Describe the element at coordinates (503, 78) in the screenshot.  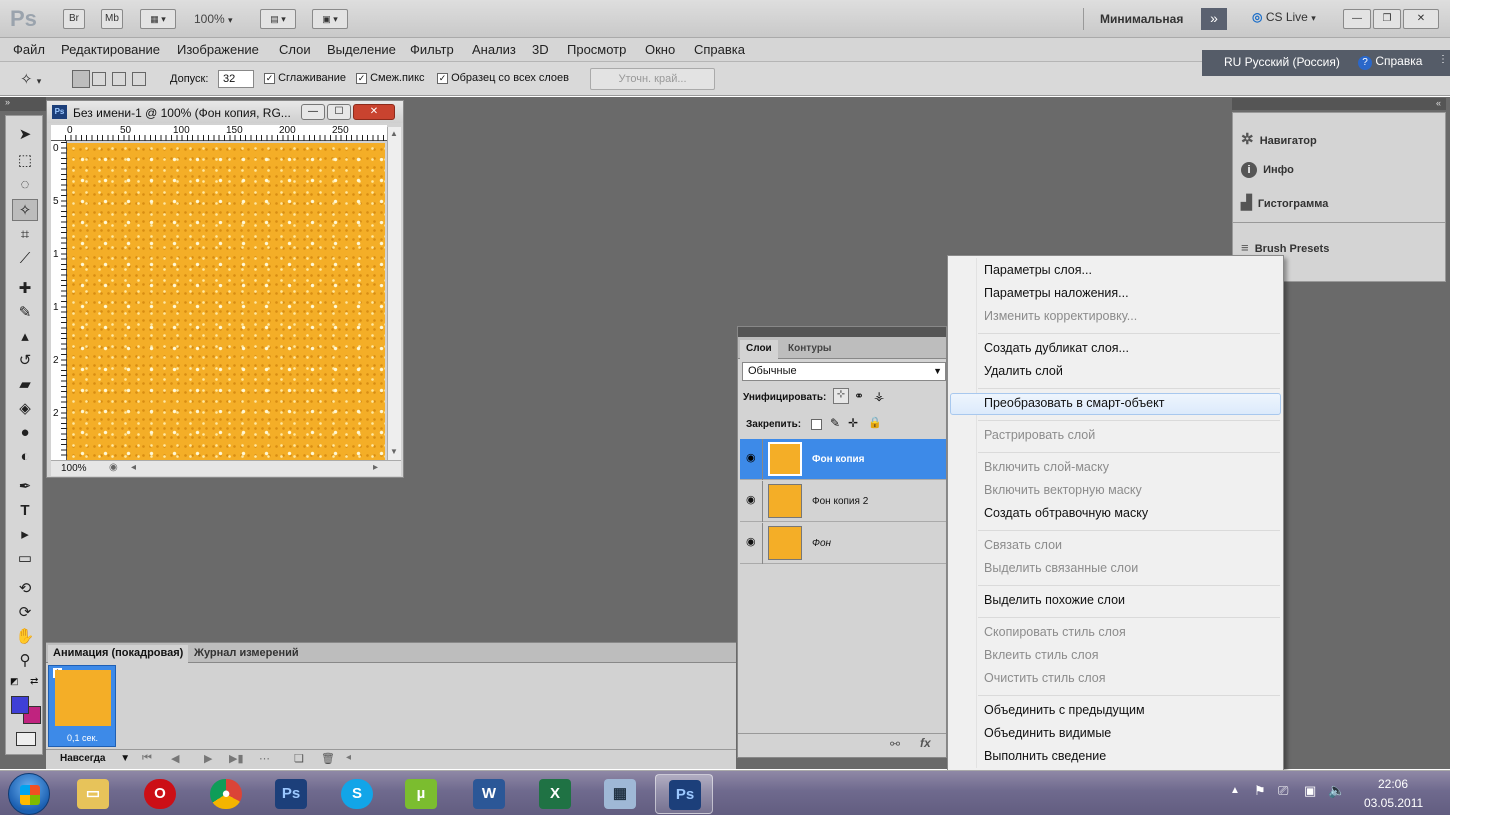
I see `sample-all-layers-checkbox: ✓ Образец со всех слоев` at that location.